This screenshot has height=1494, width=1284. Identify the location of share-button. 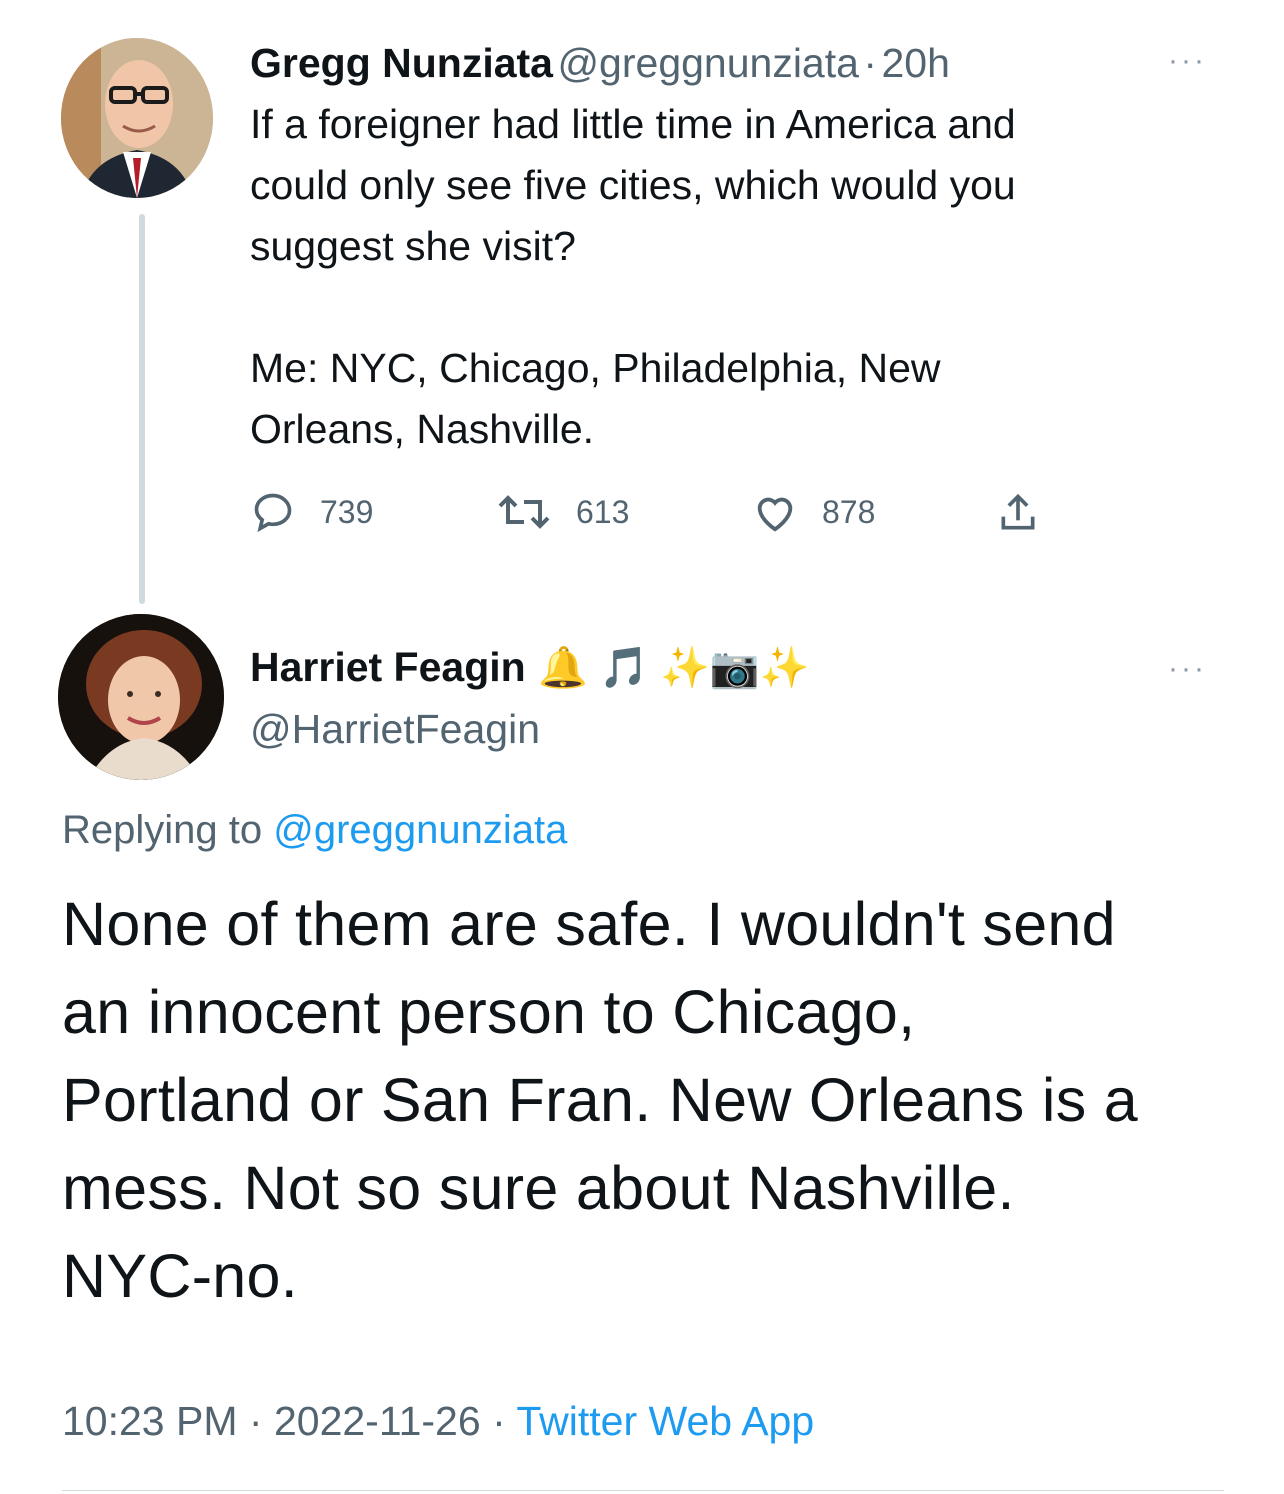
(1030, 513).